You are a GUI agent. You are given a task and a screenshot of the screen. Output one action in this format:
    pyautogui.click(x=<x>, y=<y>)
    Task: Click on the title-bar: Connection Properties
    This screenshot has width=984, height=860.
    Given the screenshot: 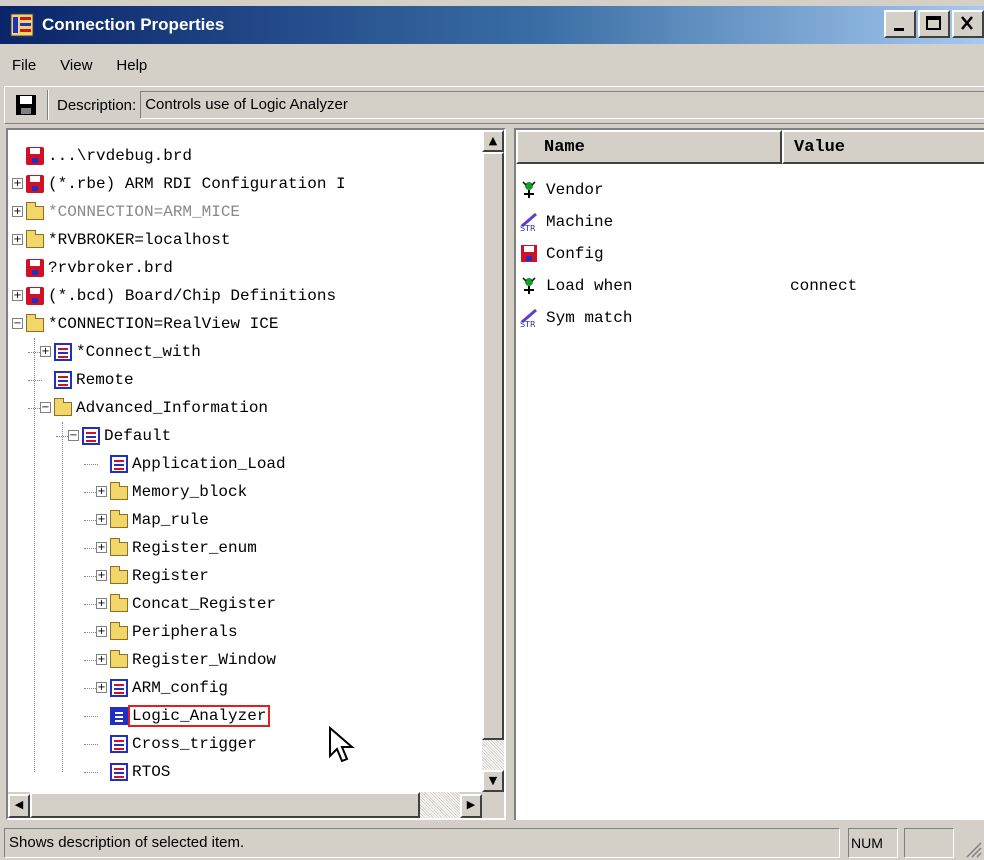 What is the action you would take?
    pyautogui.click(x=492, y=25)
    